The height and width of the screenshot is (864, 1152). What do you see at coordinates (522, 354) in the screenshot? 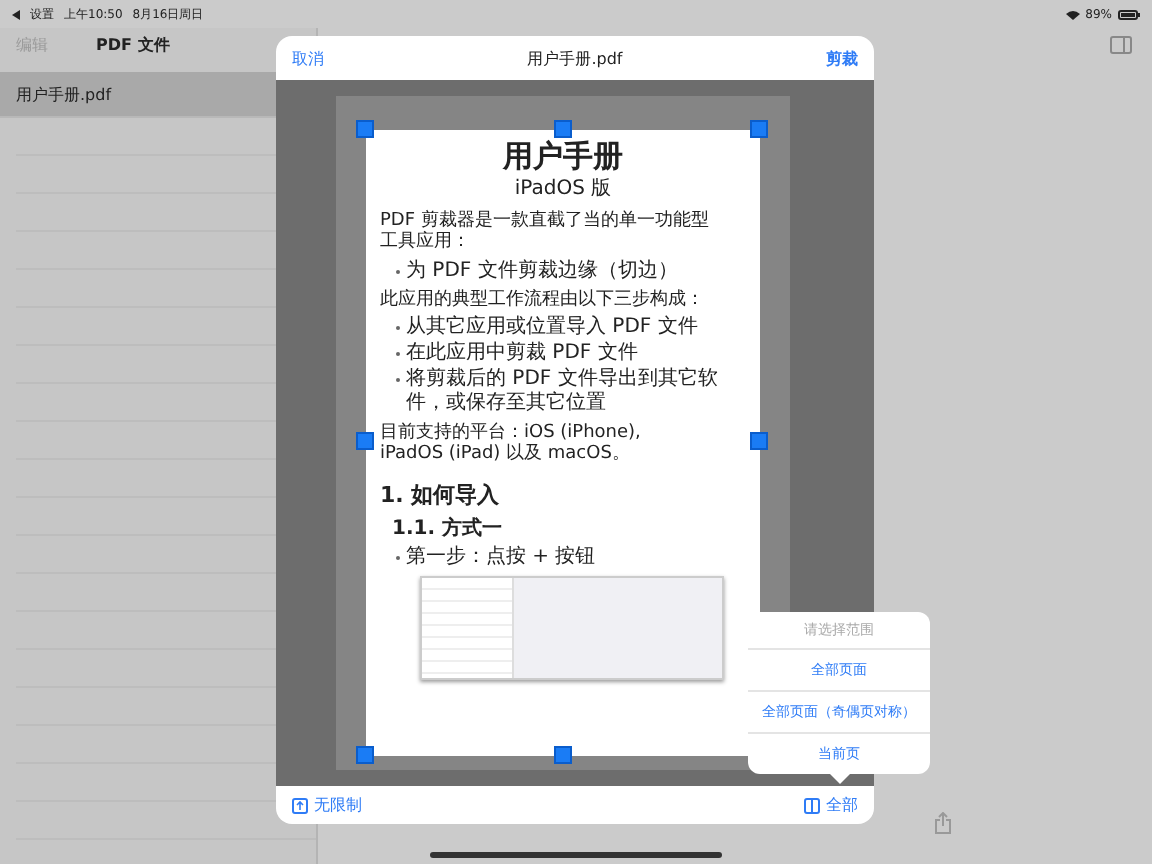
I see `bullet-text: 在此应用中剪裁 PDF 文件` at bounding box center [522, 354].